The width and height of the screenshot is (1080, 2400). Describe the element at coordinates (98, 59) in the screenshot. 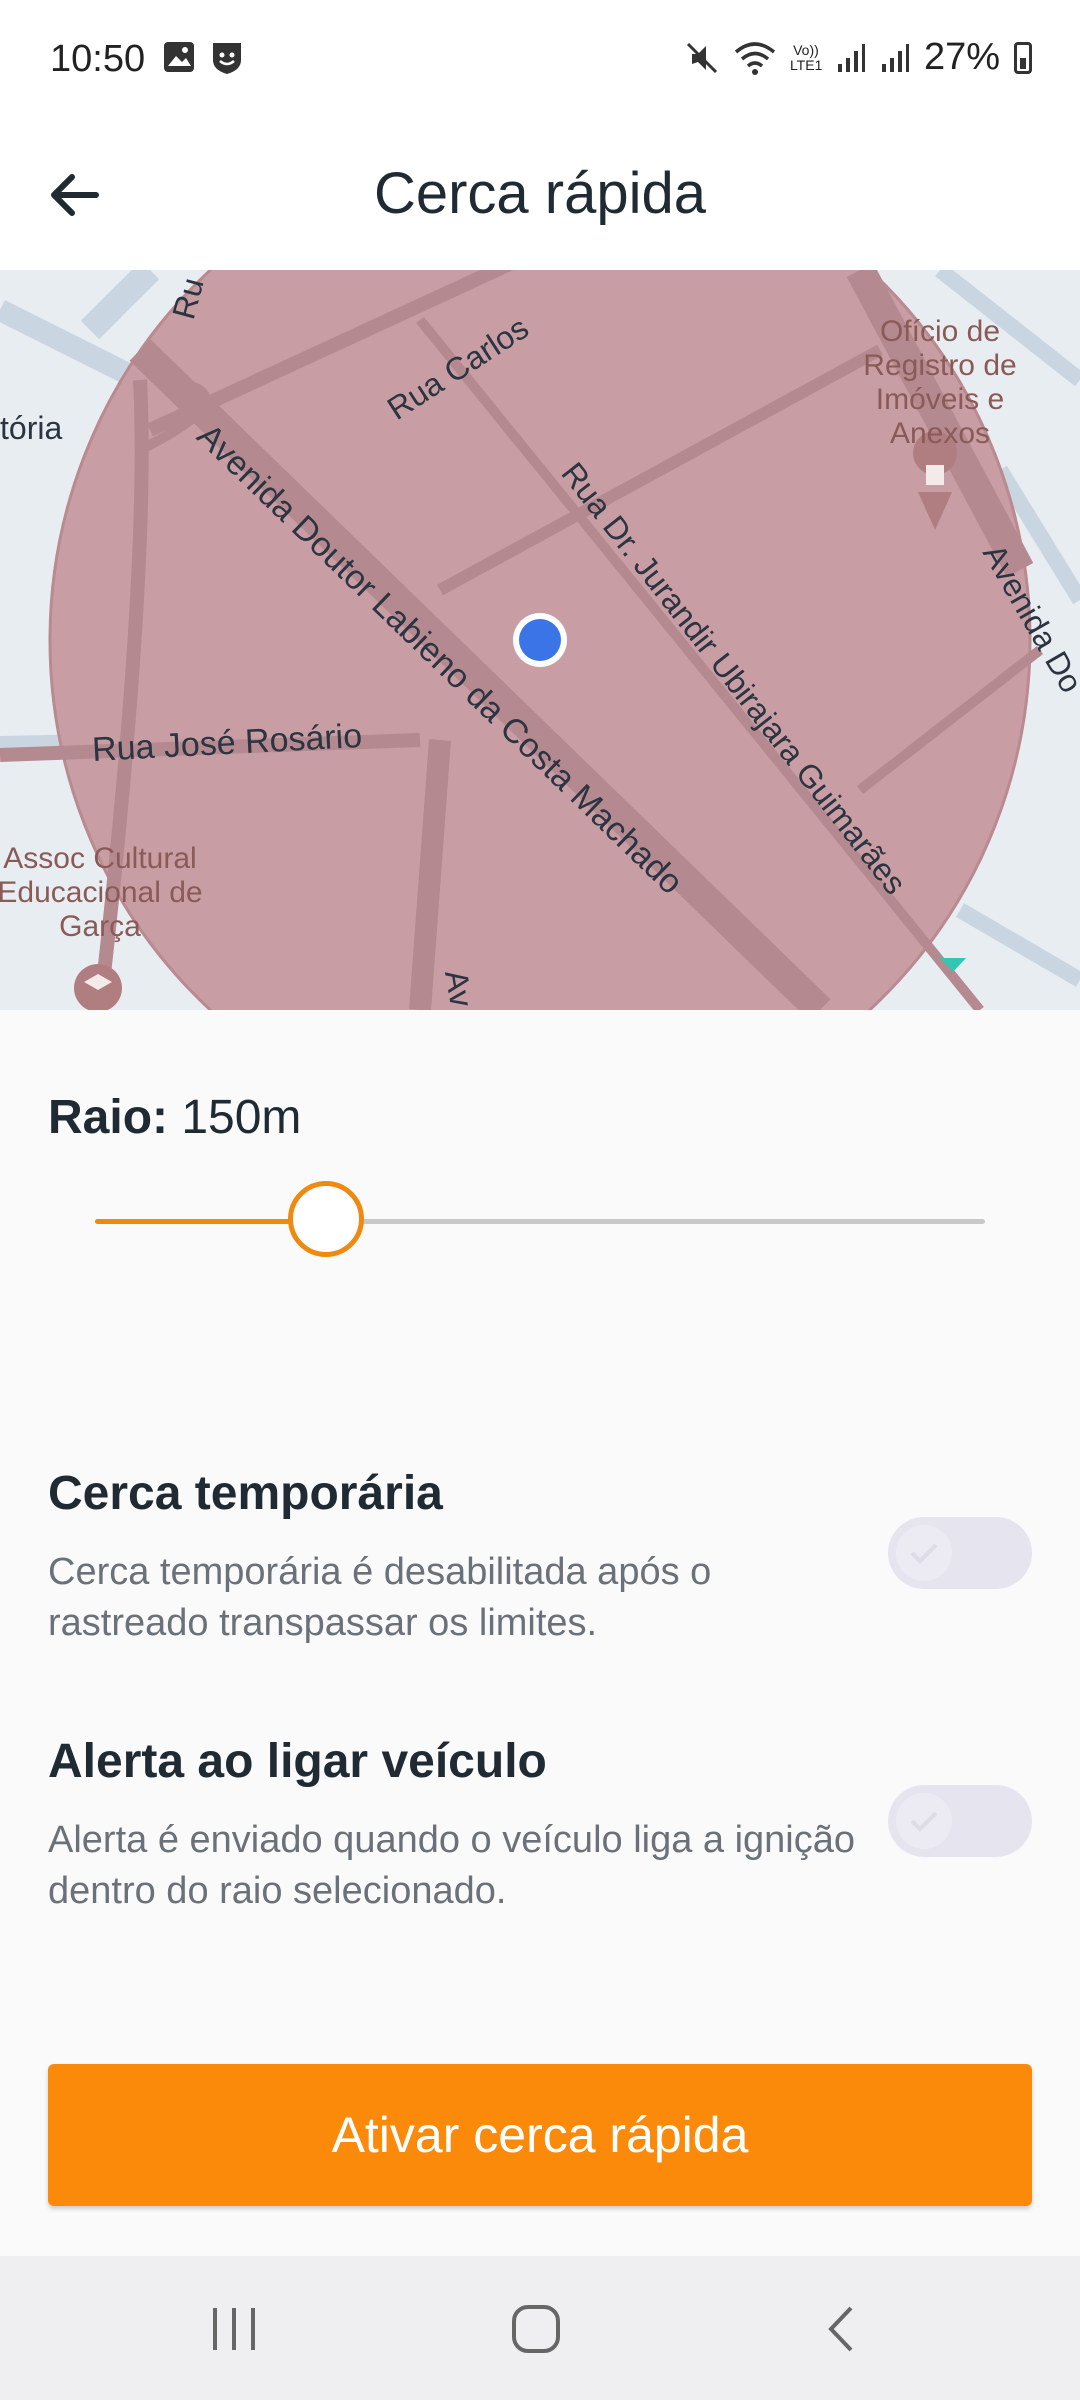

I see `status-time: 10:50` at that location.